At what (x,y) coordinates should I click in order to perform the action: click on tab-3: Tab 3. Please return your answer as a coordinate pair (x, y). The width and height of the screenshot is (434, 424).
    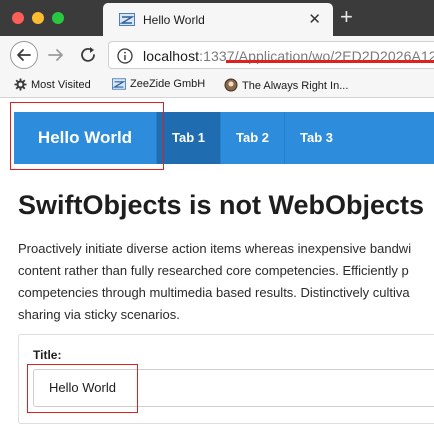
    Looking at the image, I should click on (316, 138).